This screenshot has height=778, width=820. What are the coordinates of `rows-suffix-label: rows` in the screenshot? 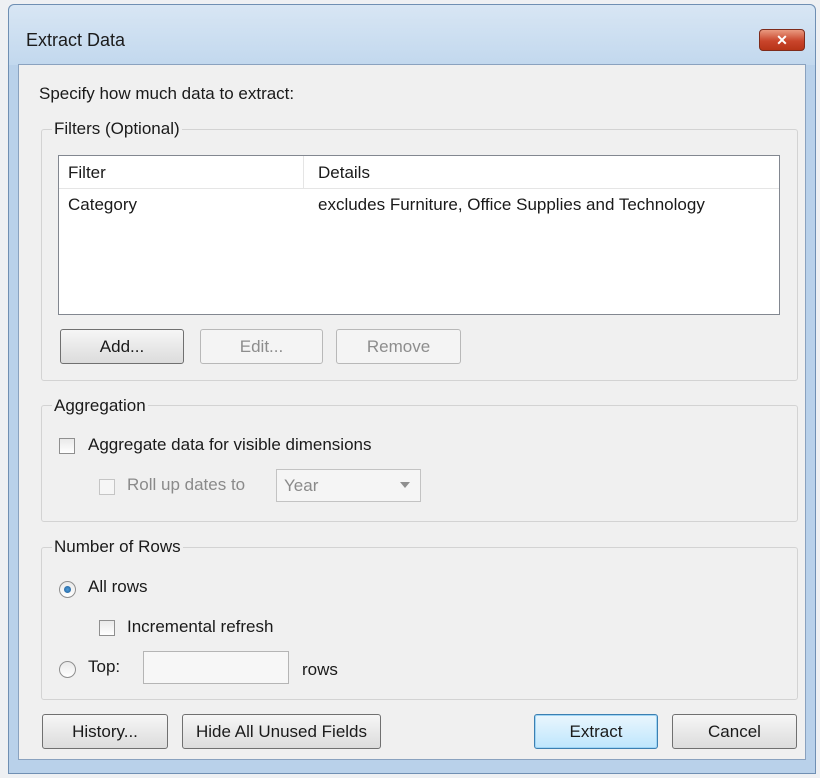 It's located at (320, 669).